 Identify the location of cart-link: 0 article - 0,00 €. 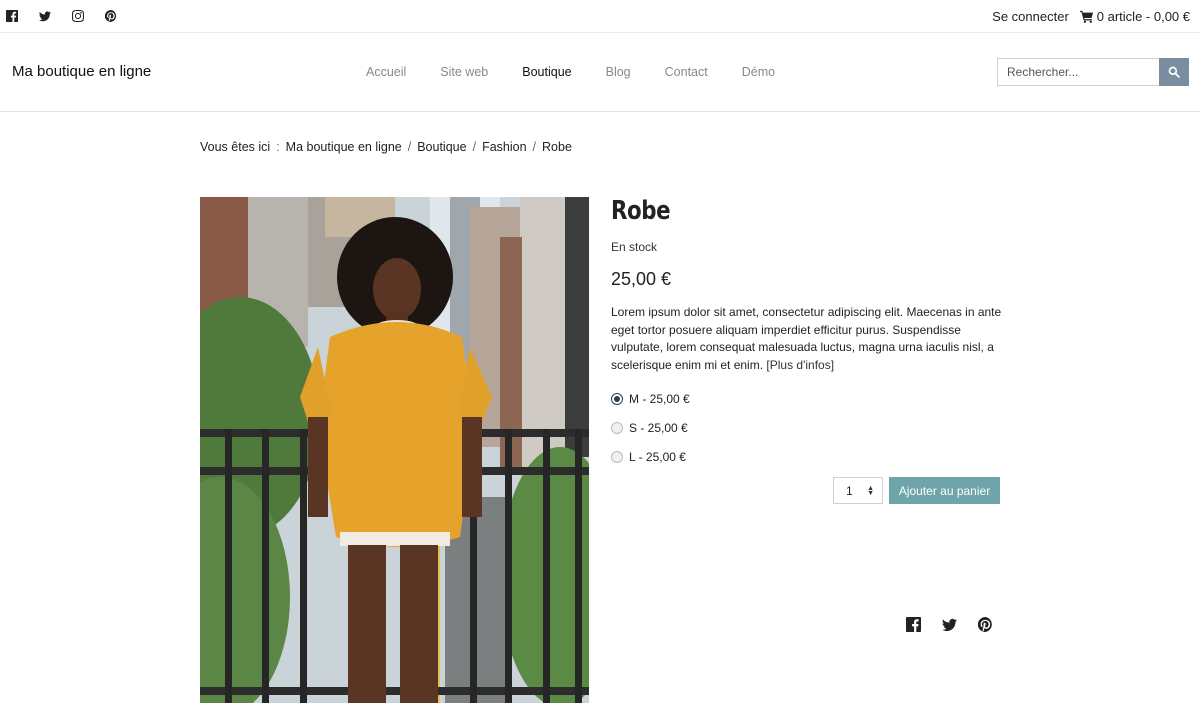
(1134, 16).